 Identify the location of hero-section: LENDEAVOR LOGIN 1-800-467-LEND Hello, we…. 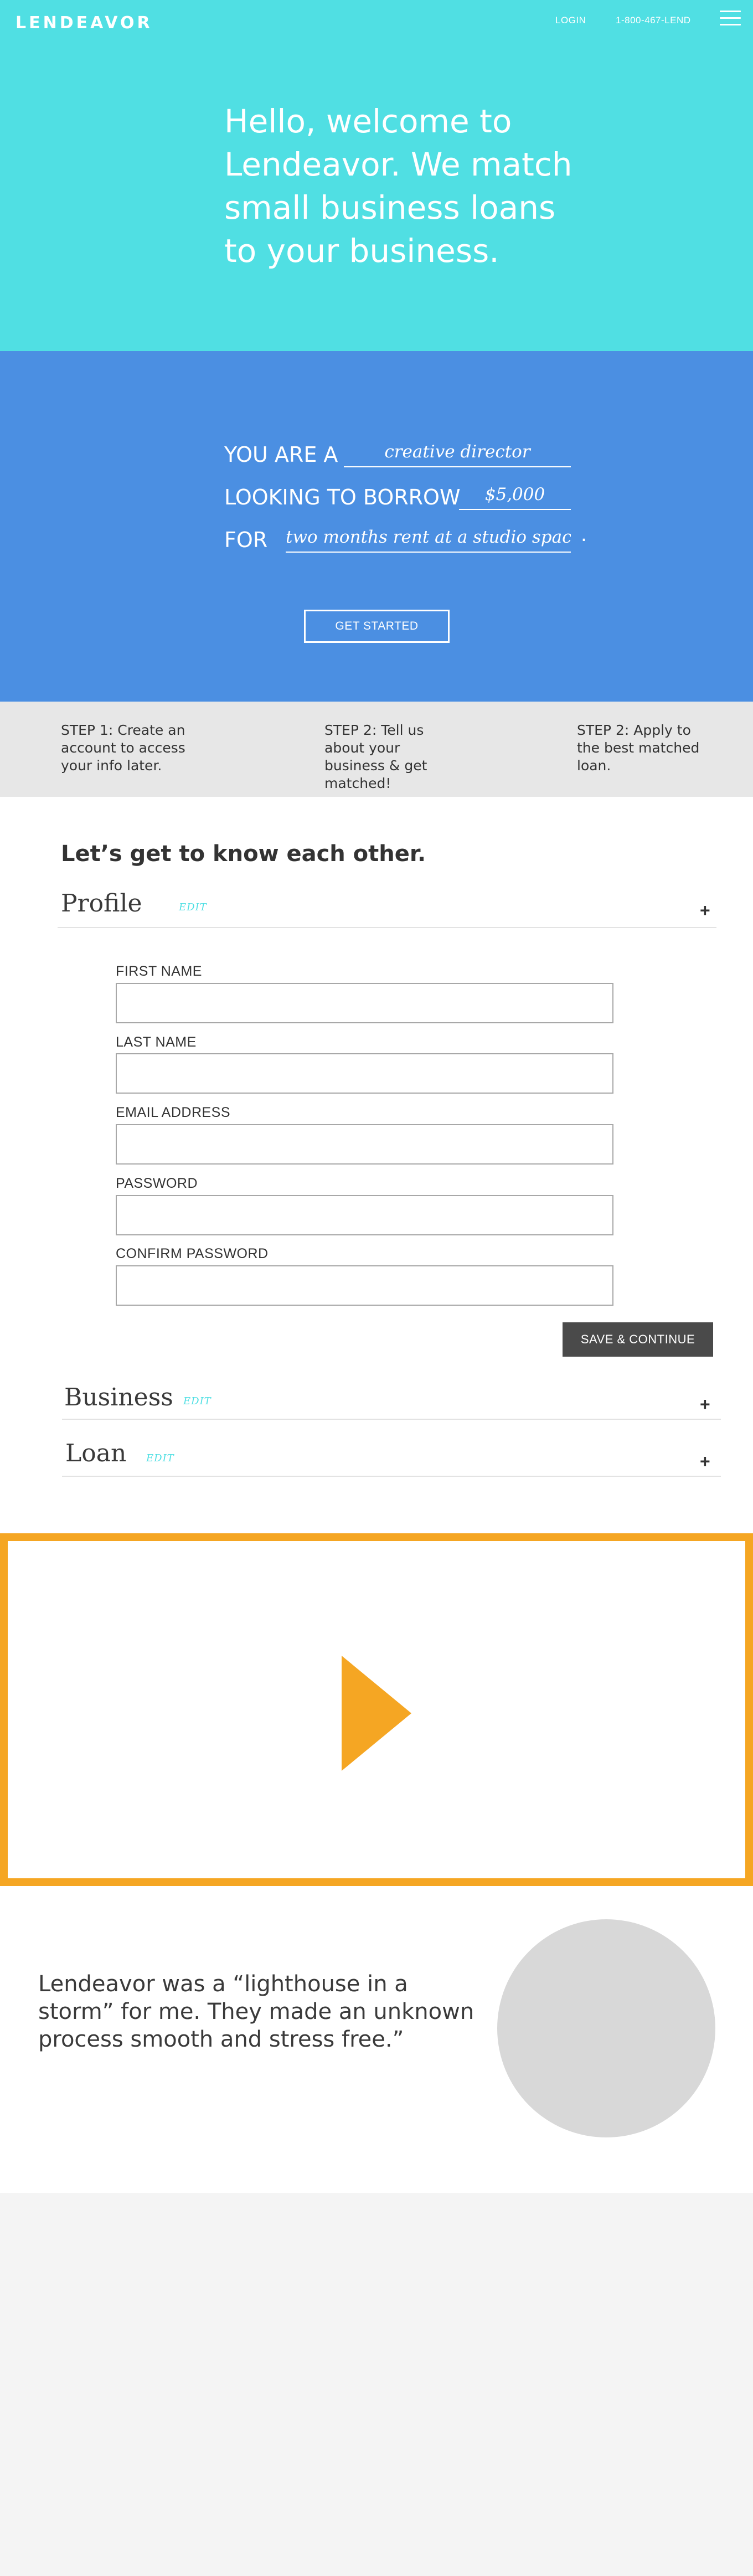
(376, 175).